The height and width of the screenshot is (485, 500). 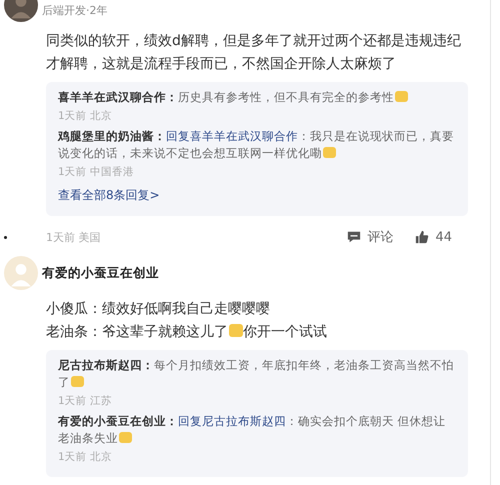 What do you see at coordinates (257, 97) in the screenshot?
I see `reply-text: 喜羊羊在武汉聊合作：历史具有参考性，但不具有完全的参考性` at bounding box center [257, 97].